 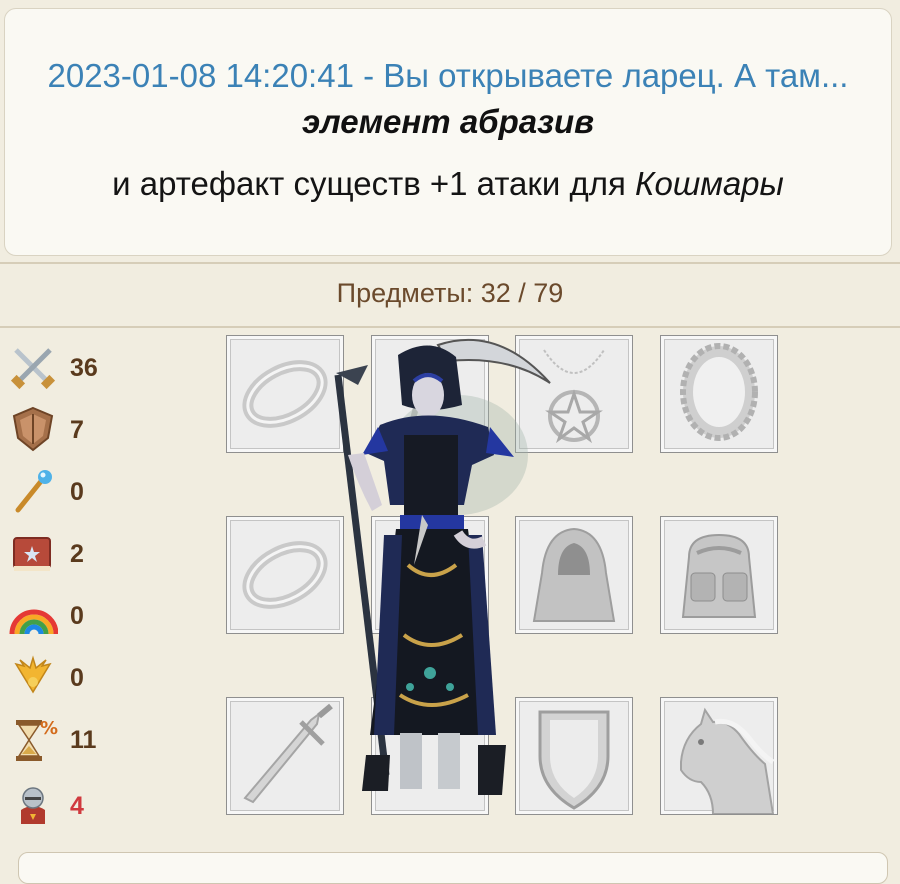 What do you see at coordinates (442, 566) in the screenshot?
I see `hero-reaper-figure` at bounding box center [442, 566].